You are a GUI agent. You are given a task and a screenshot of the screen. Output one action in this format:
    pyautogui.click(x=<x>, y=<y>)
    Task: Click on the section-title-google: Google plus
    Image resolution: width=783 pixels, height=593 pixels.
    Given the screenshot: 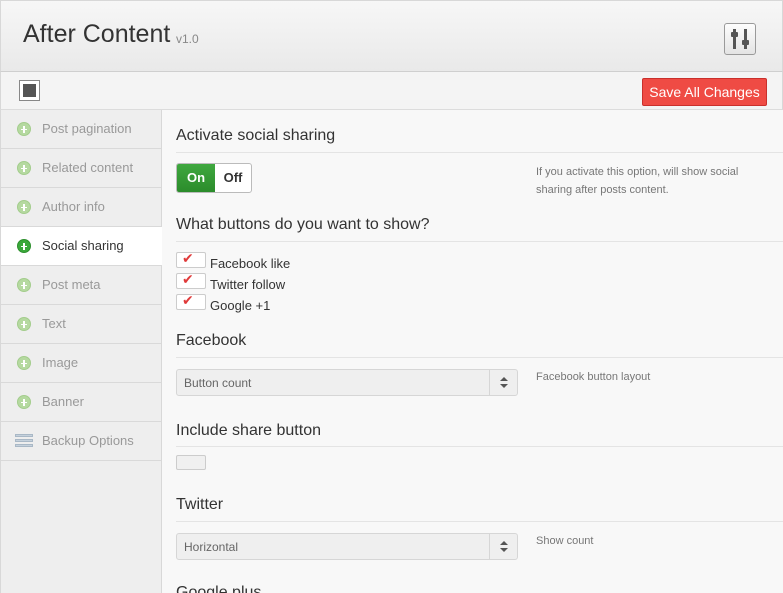 What is the action you would take?
    pyautogui.click(x=219, y=588)
    